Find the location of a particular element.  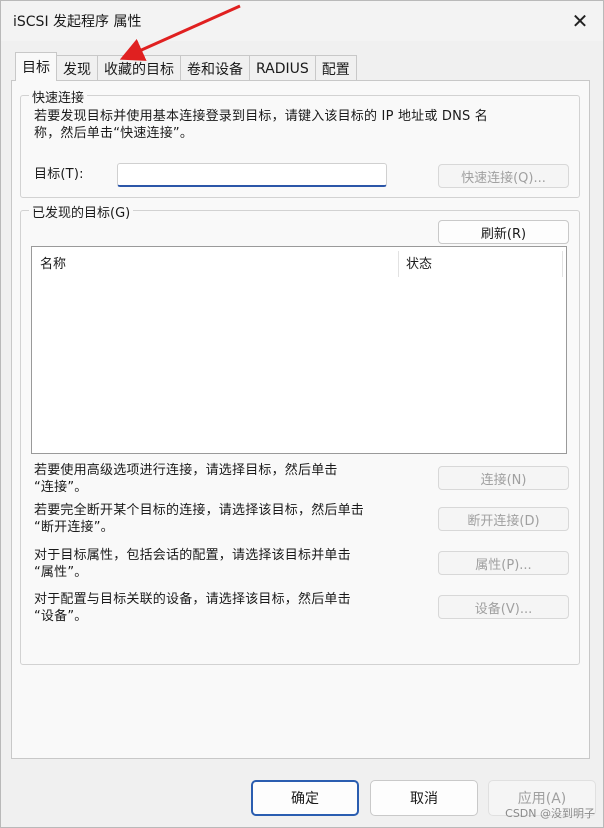

connect-desc-line2: “连接”。 is located at coordinates (61, 487).